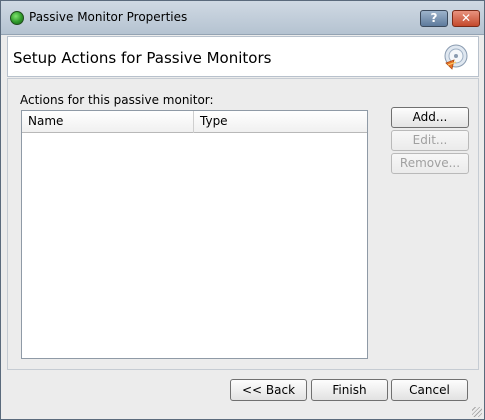 The width and height of the screenshot is (485, 420). Describe the element at coordinates (280, 122) in the screenshot. I see `column-header-type: Type` at that location.